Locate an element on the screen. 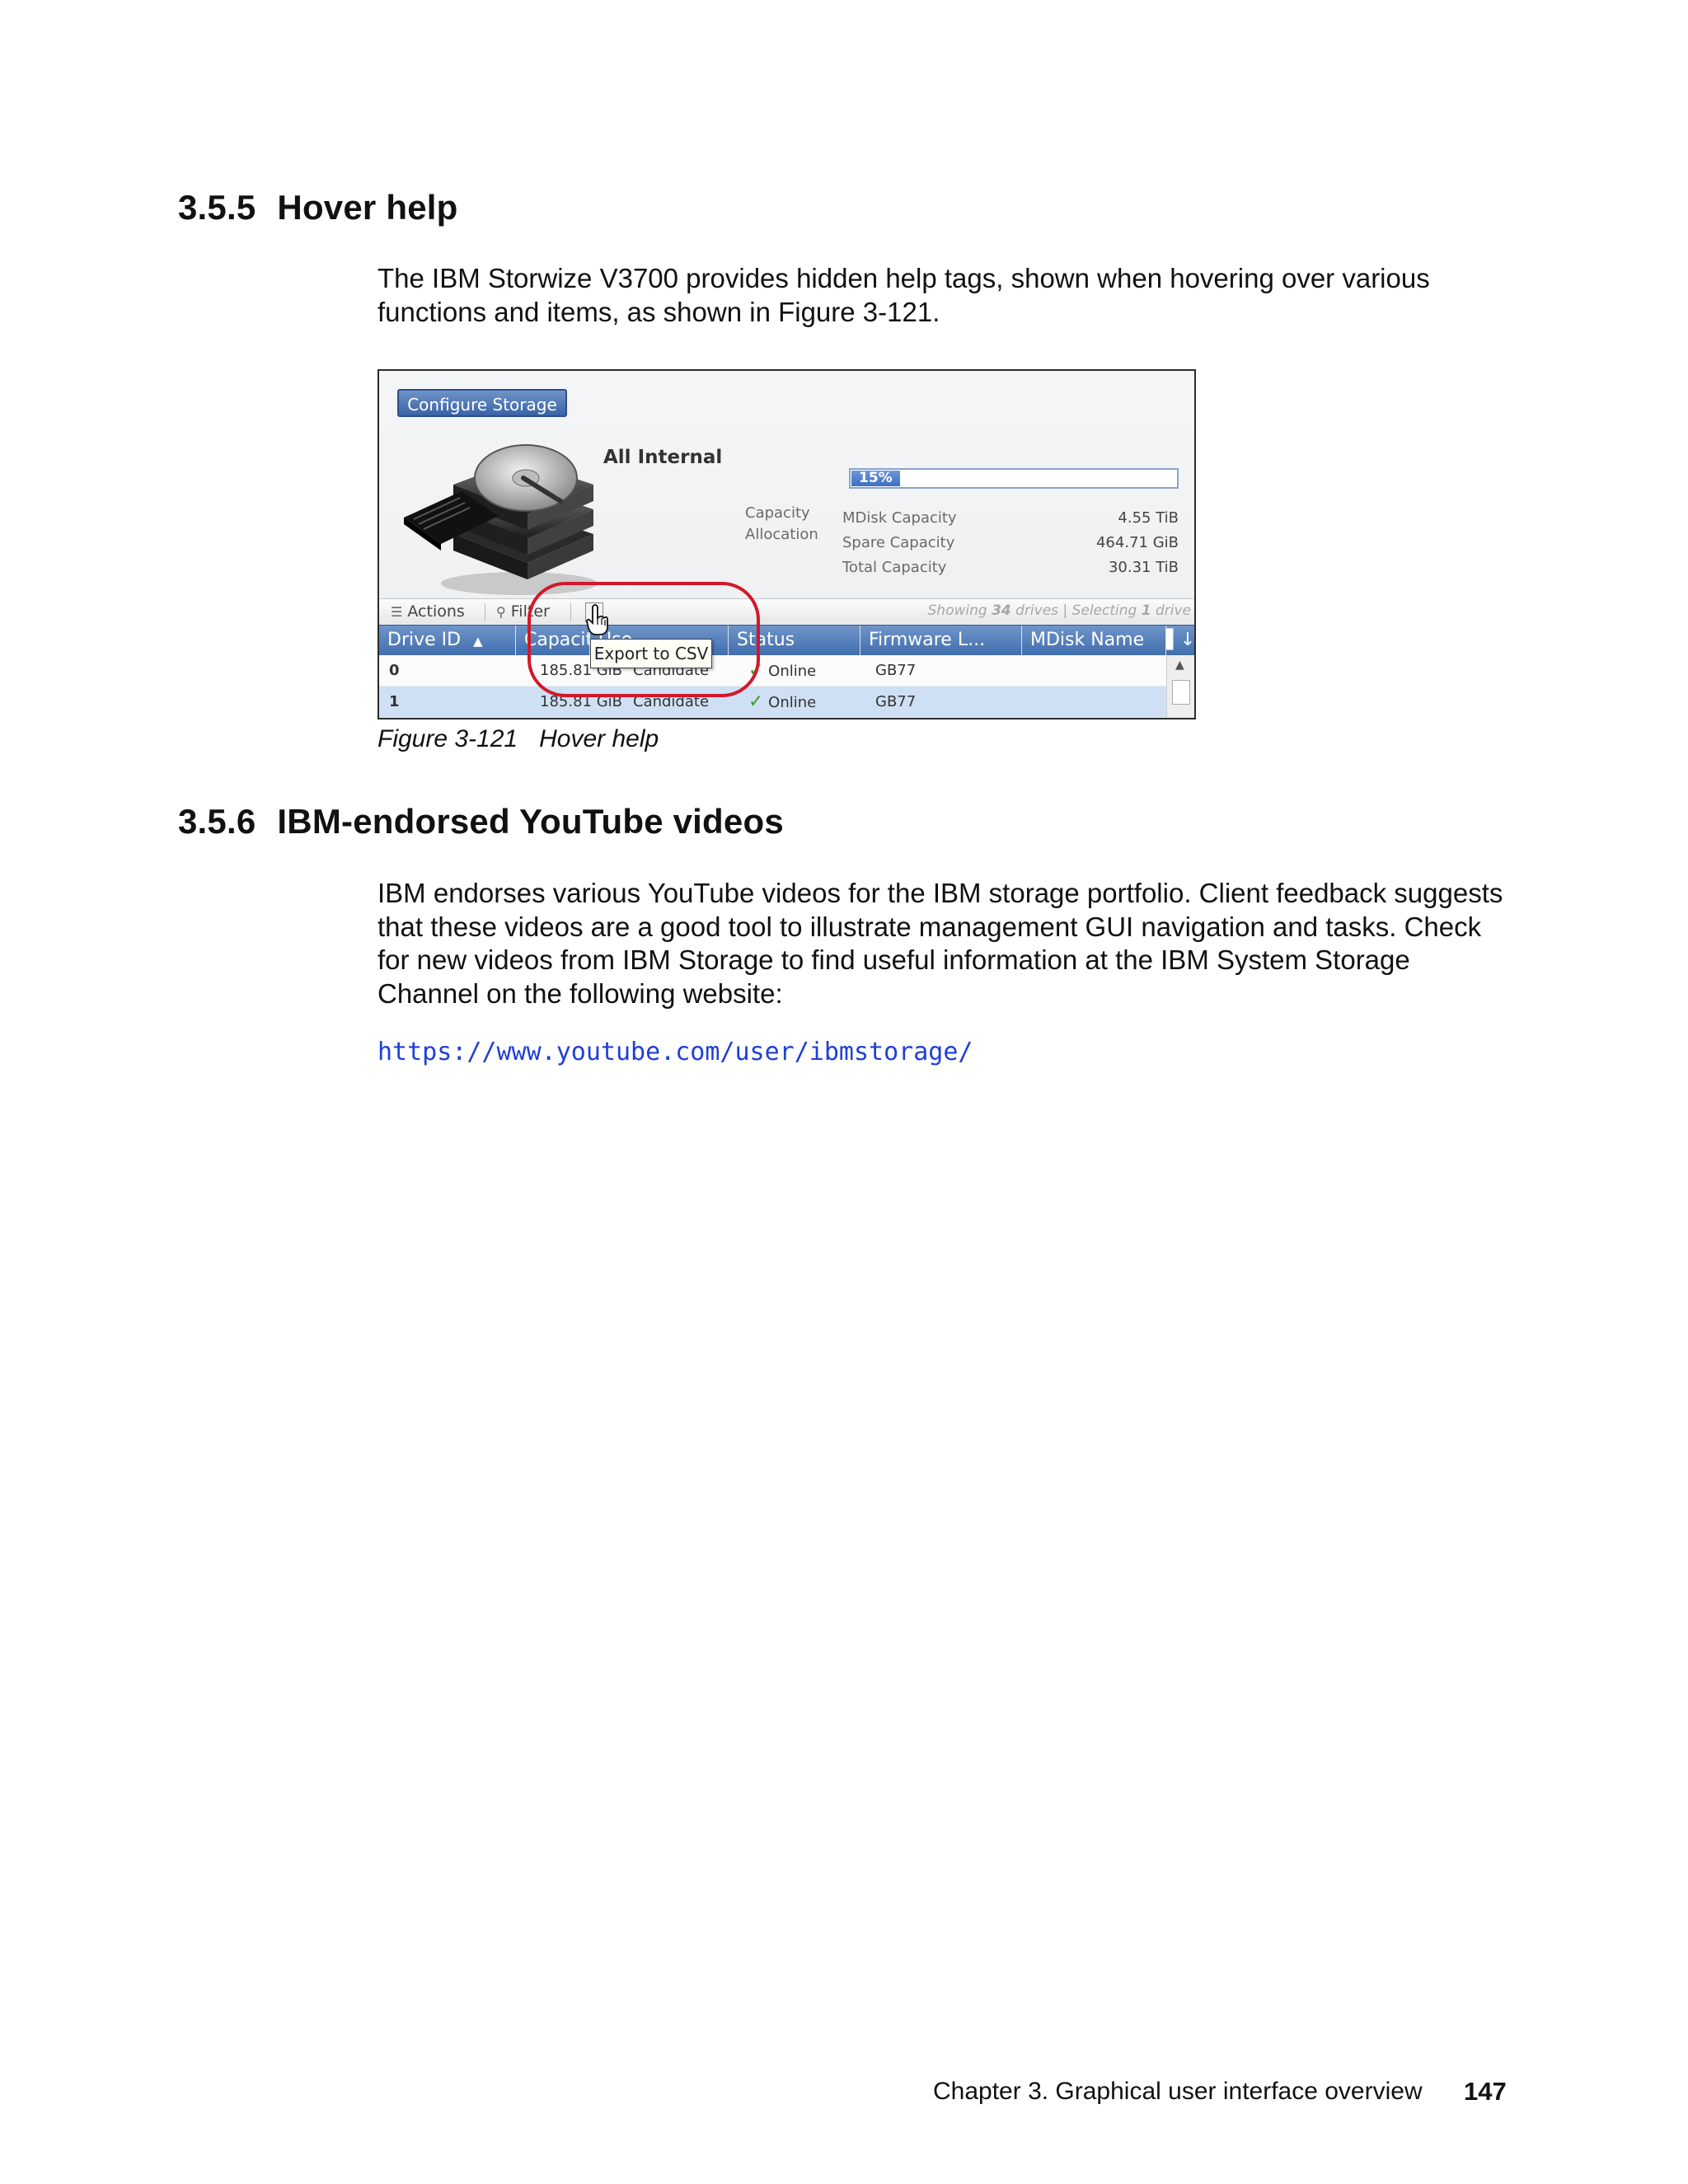 The image size is (1688, 2184). status-cell: ✓ Online is located at coordinates (782, 702).